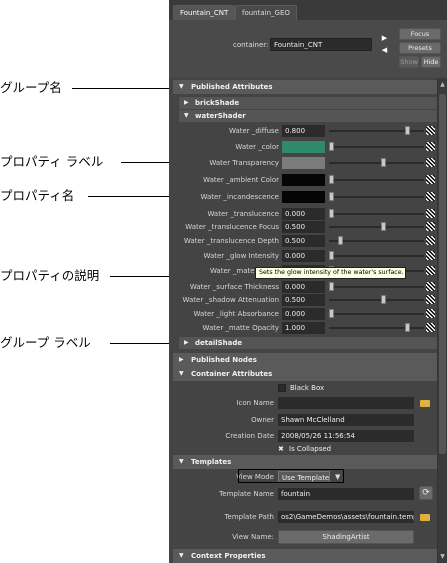 This screenshot has height=563, width=447. What do you see at coordinates (305, 374) in the screenshot?
I see `container-attributes-header: ▼ Container Attributes` at bounding box center [305, 374].